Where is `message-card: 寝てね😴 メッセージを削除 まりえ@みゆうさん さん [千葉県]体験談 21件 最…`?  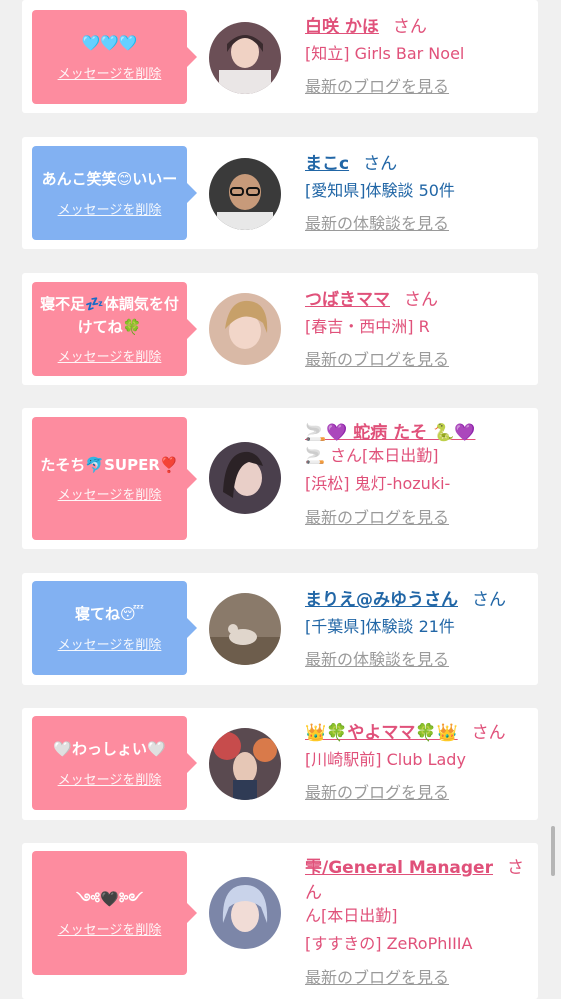 message-card: 寝てね😴 メッセージを削除 まりえ@みゆうさん さん [千葉県]体験談 21件 最… is located at coordinates (280, 629).